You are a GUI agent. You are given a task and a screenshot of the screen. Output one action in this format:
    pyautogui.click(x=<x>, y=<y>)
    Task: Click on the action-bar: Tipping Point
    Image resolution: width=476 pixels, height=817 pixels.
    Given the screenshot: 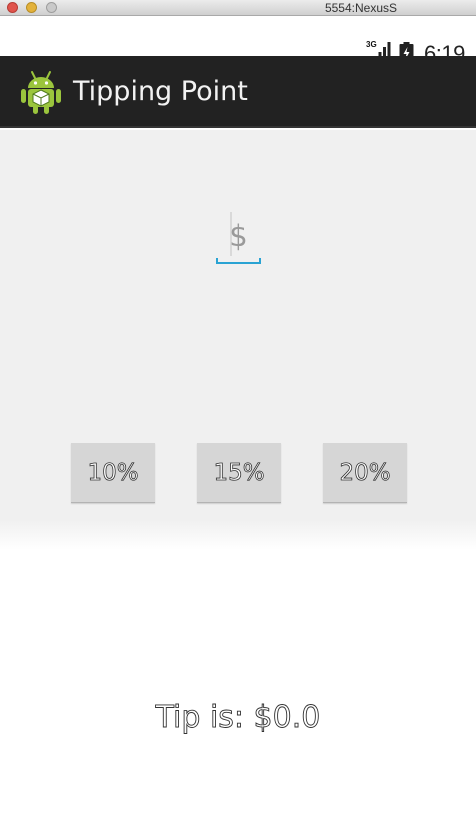 What is the action you would take?
    pyautogui.click(x=238, y=92)
    